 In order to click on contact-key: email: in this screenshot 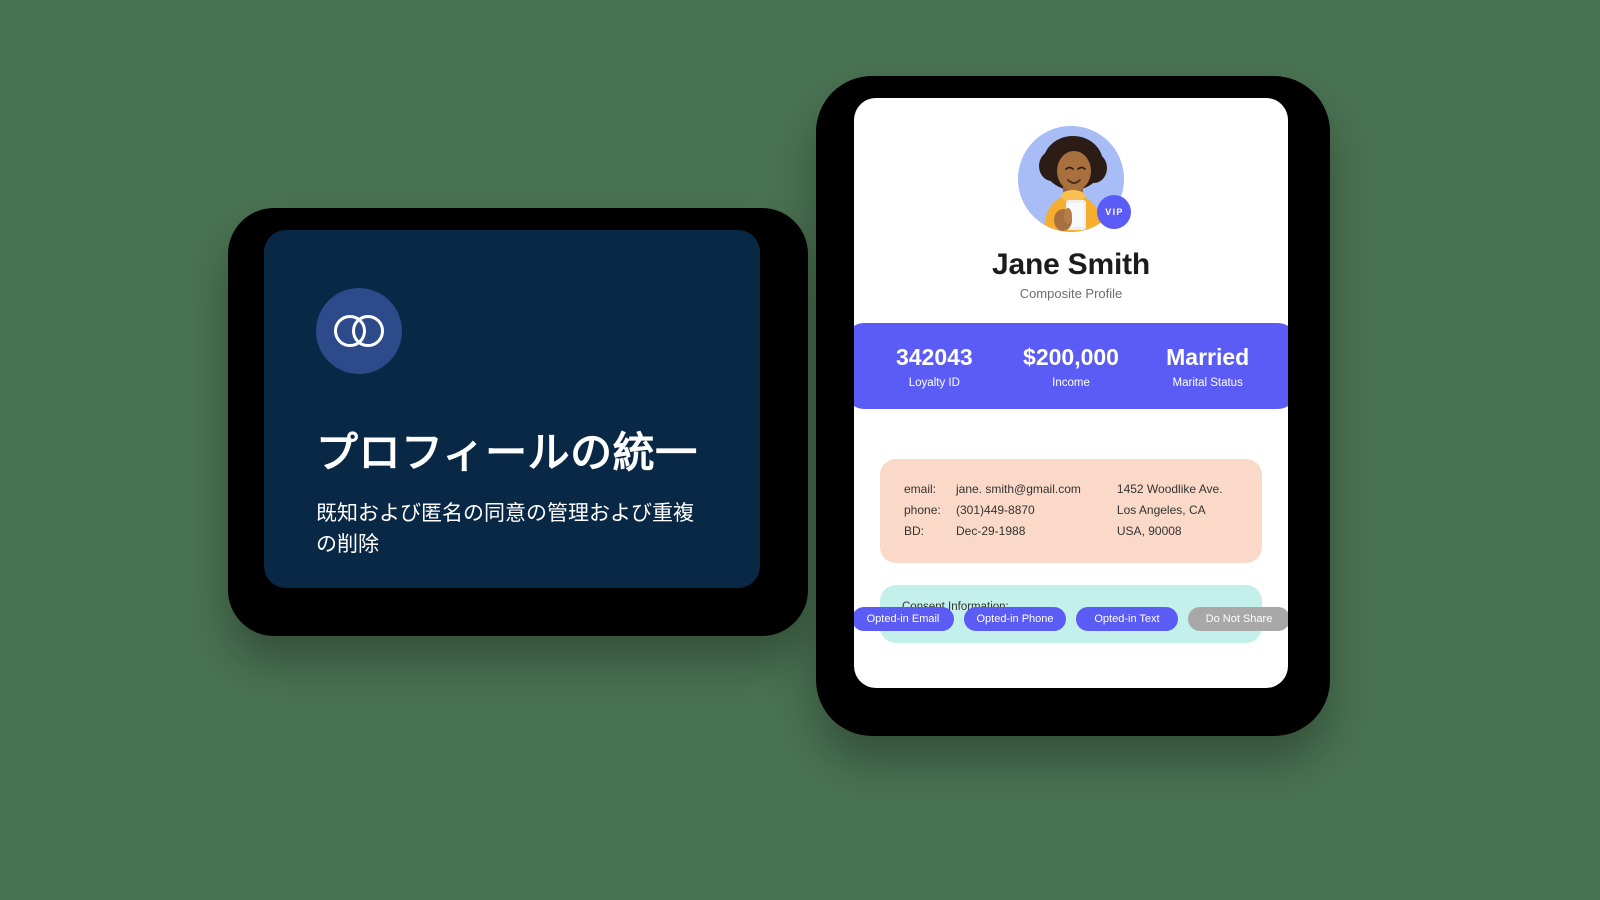, I will do `click(920, 489)`.